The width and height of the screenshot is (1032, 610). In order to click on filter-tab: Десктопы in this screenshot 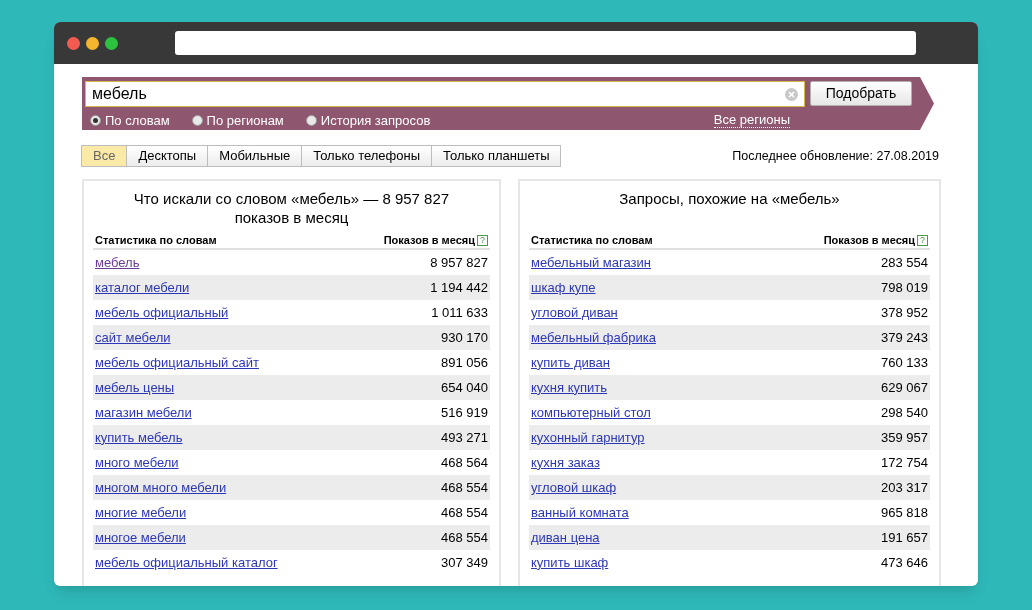, I will do `click(167, 156)`.